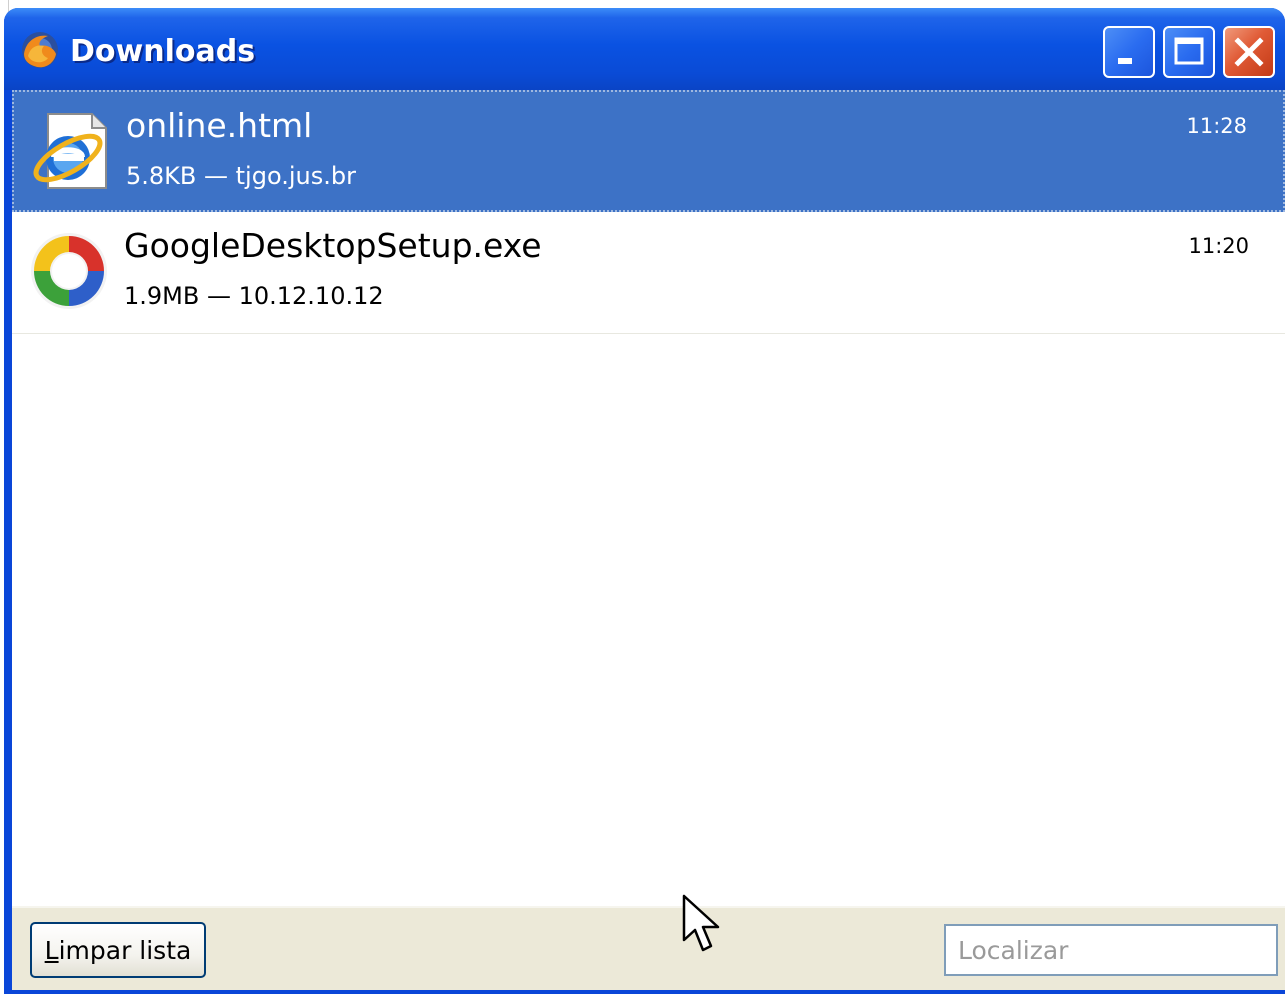  I want to click on download-filename: GoogleDesktopSetup.exe, so click(333, 245).